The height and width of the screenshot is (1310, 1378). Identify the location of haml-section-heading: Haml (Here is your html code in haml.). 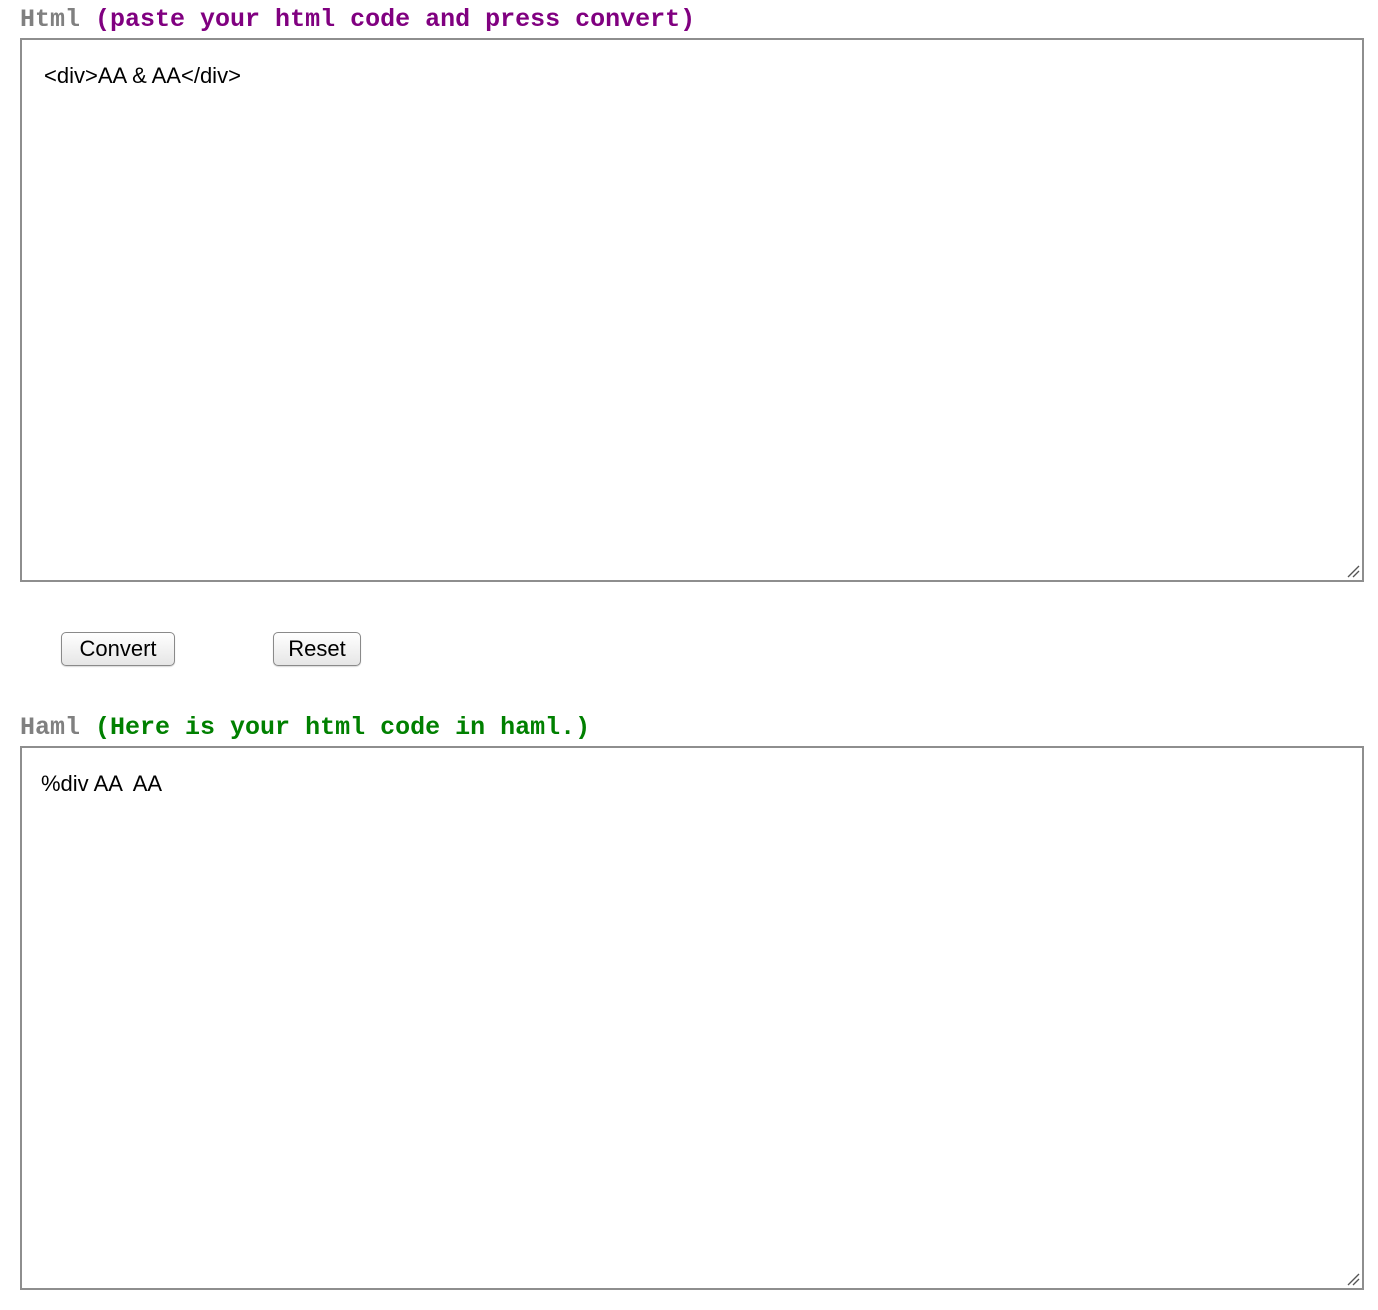
(305, 728).